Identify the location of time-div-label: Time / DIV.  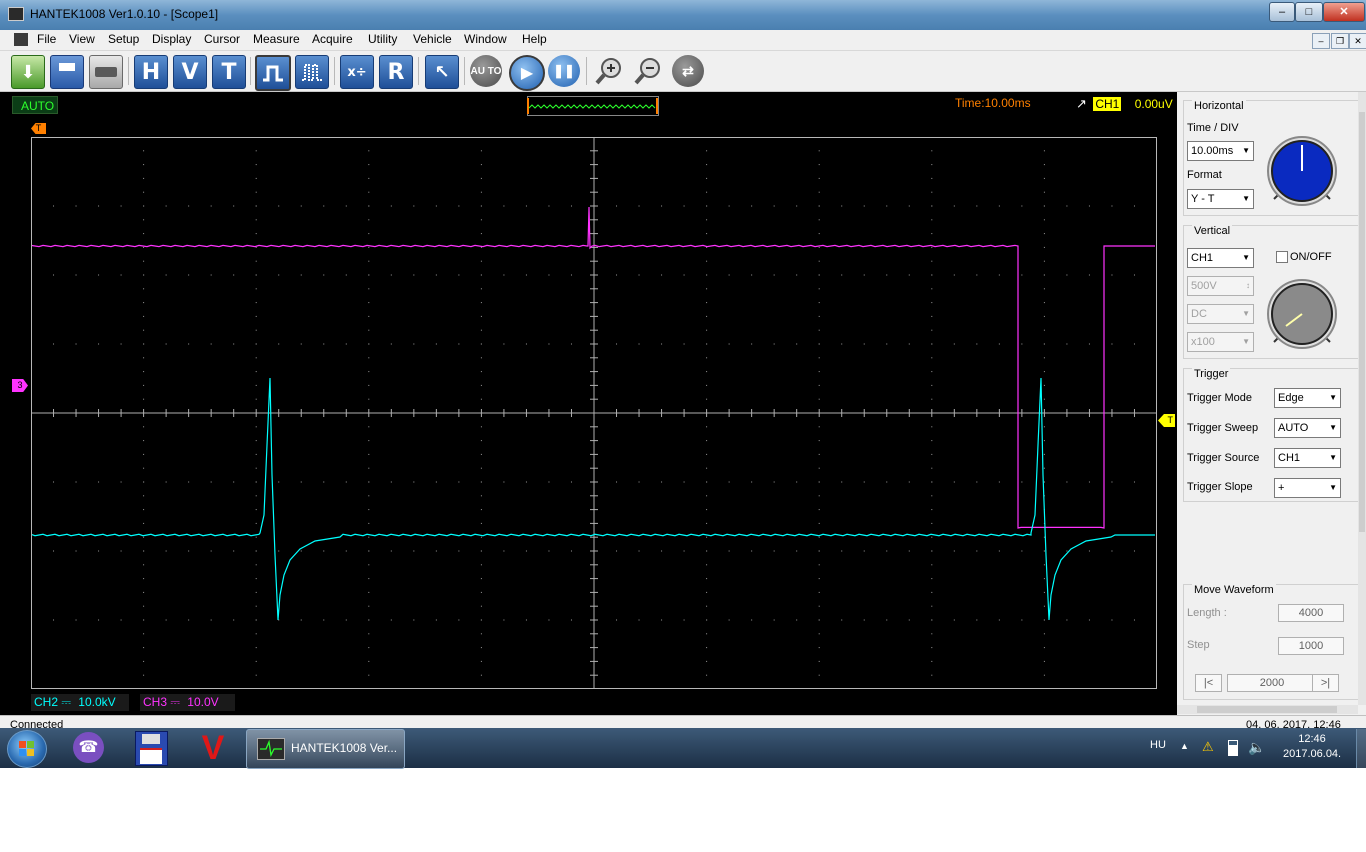
(1213, 128).